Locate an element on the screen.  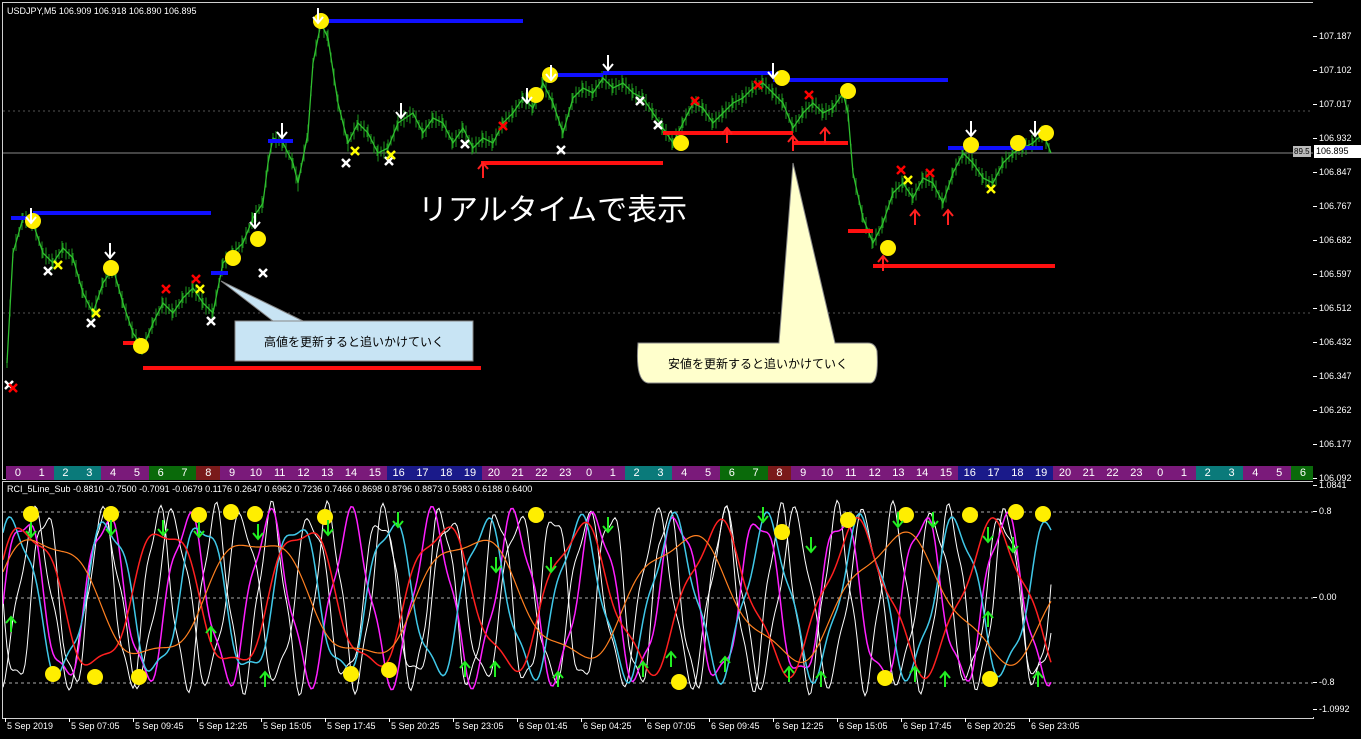
time-label: 6 Sep 20:25 is located at coordinates (991, 726).